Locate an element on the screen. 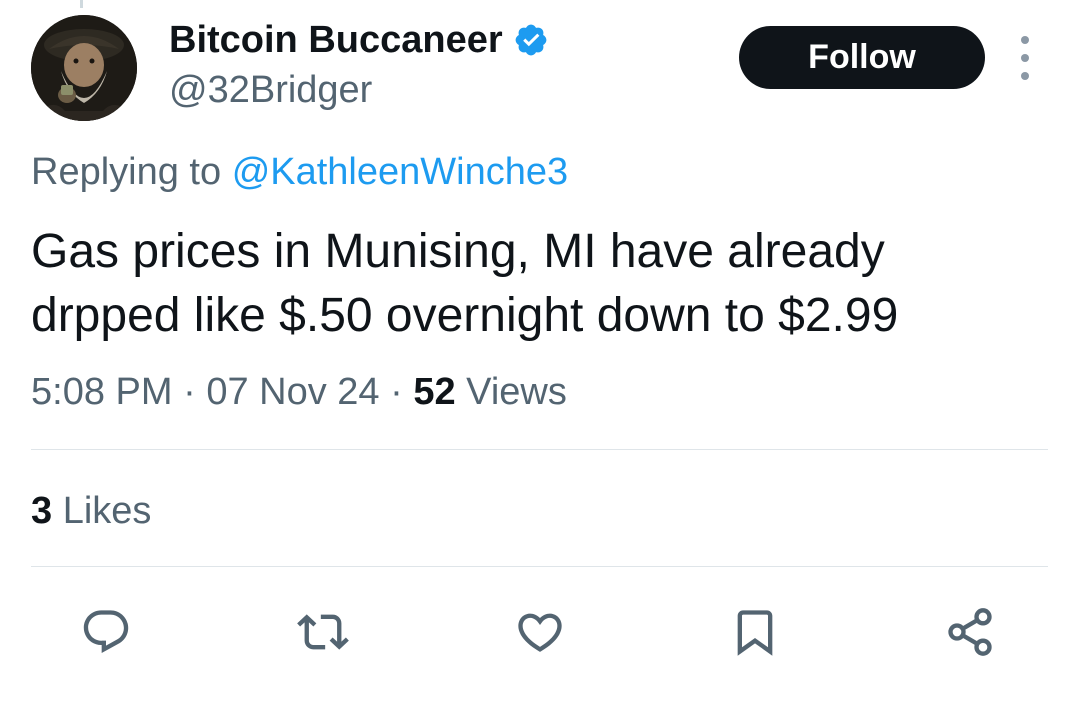  likes-summary: 3 Likes is located at coordinates (91, 511).